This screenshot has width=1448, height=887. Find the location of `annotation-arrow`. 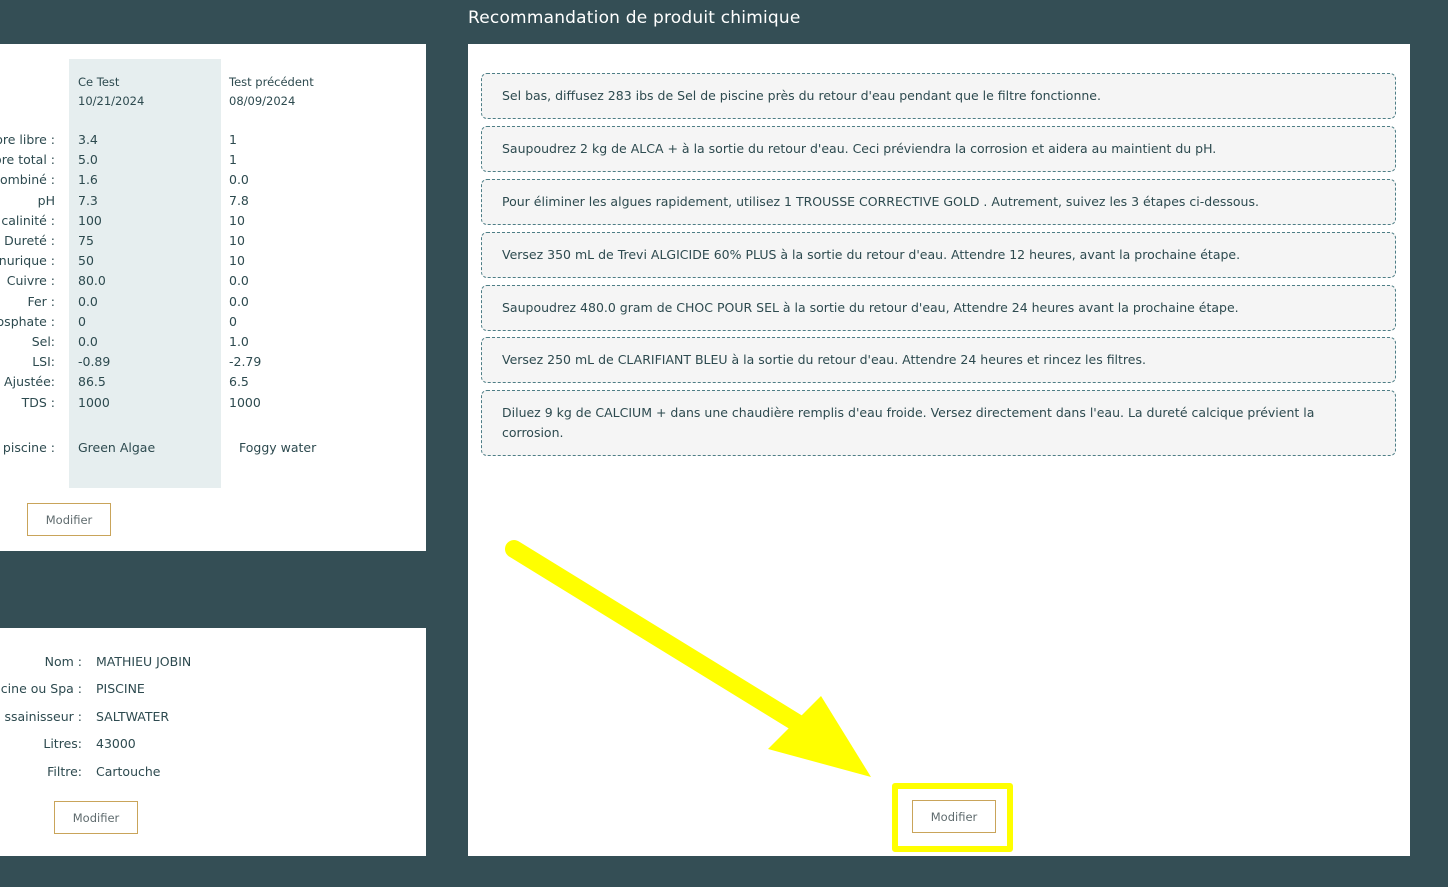

annotation-arrow is located at coordinates (688, 658).